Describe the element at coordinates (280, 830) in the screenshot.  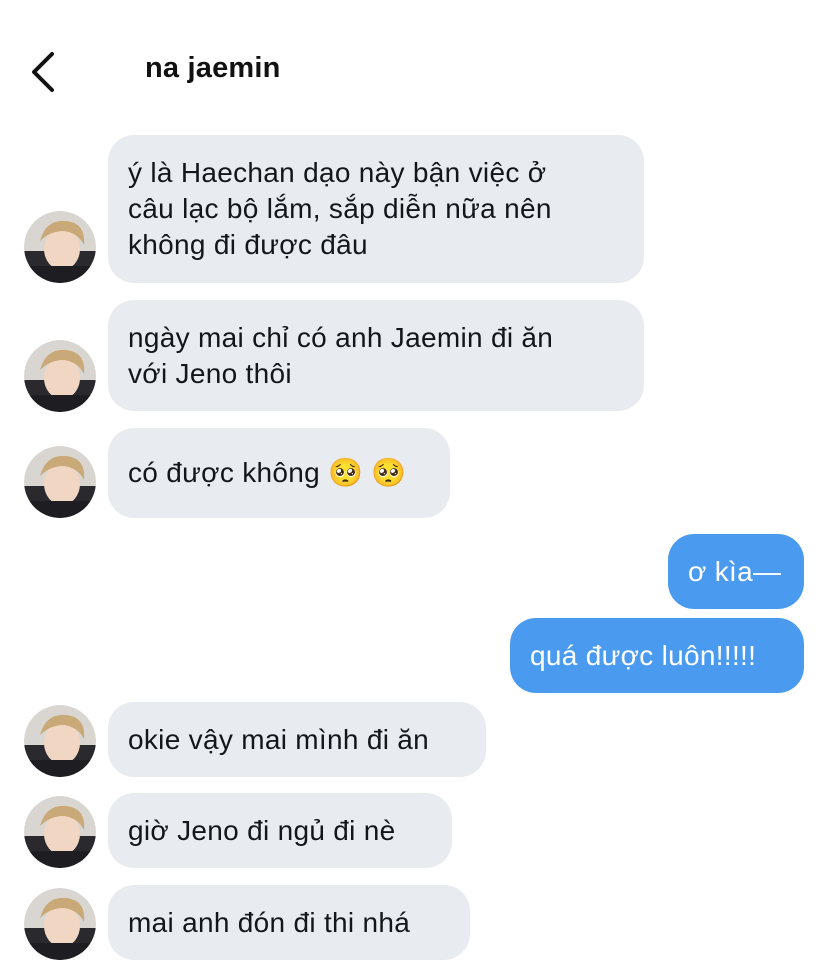
I see `message-bubble-incoming: giờ Jeno đi ngủ đi nè` at that location.